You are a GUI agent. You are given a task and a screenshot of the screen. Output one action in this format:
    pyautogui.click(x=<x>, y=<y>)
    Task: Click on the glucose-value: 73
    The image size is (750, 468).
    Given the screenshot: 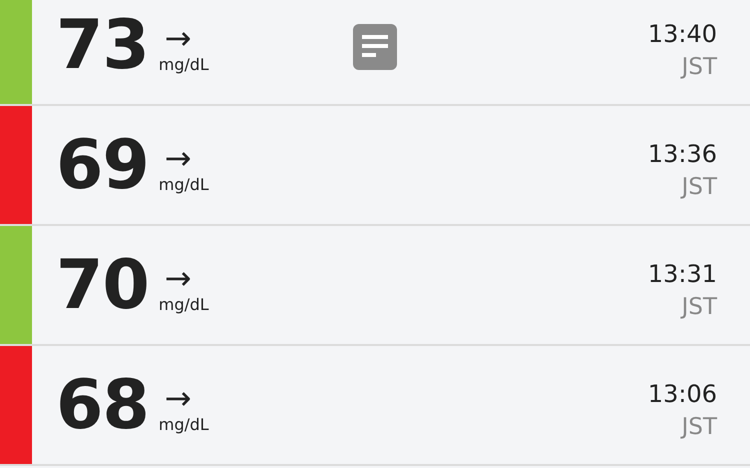 What is the action you would take?
    pyautogui.click(x=102, y=45)
    